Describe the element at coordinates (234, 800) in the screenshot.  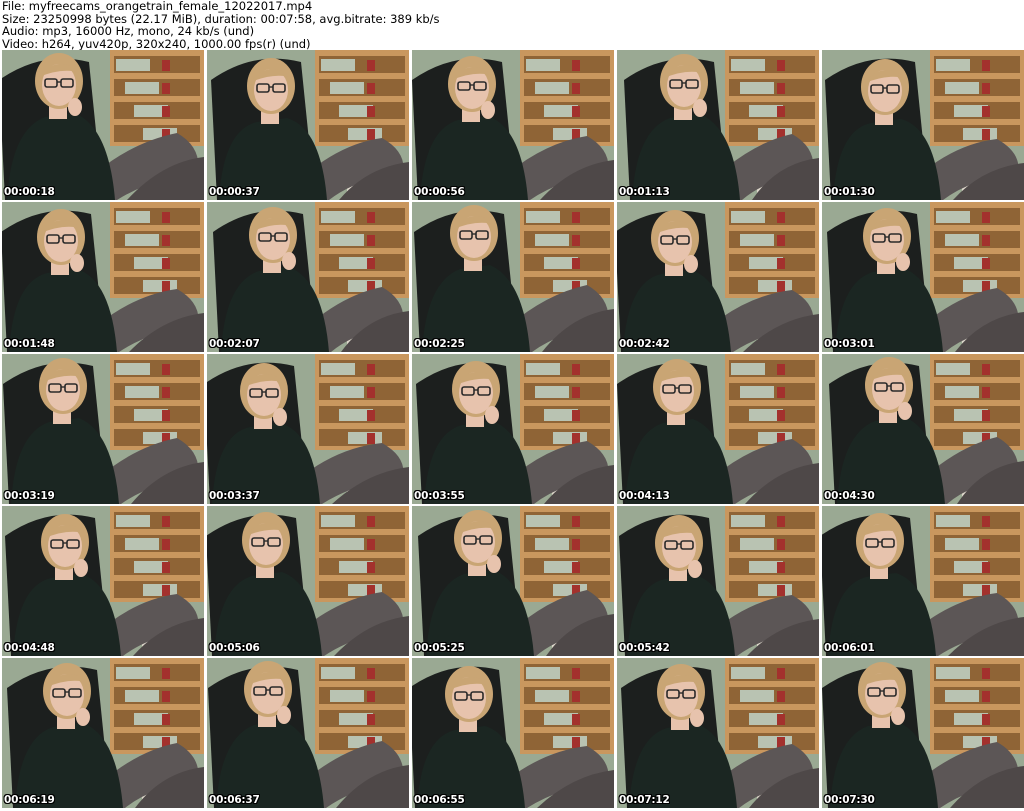
I see `frame-timestamp: 00:06:37` at that location.